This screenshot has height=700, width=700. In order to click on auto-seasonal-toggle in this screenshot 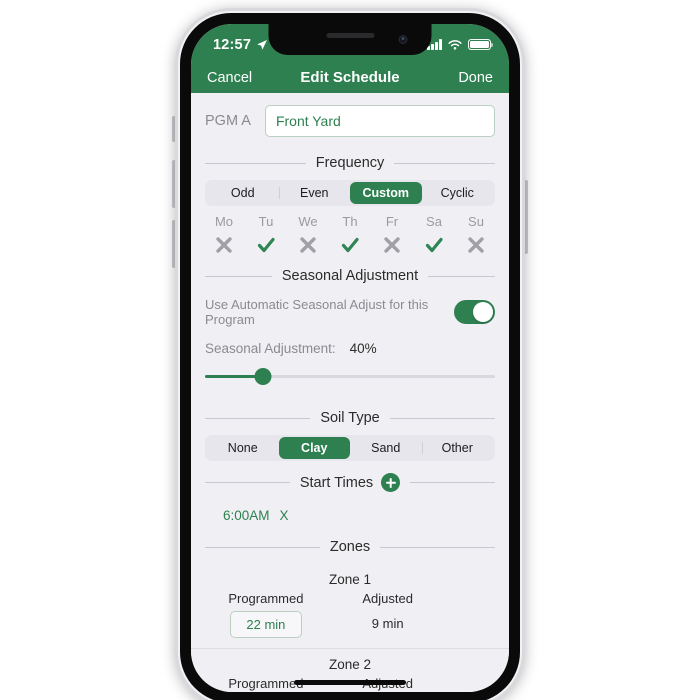, I will do `click(474, 312)`.